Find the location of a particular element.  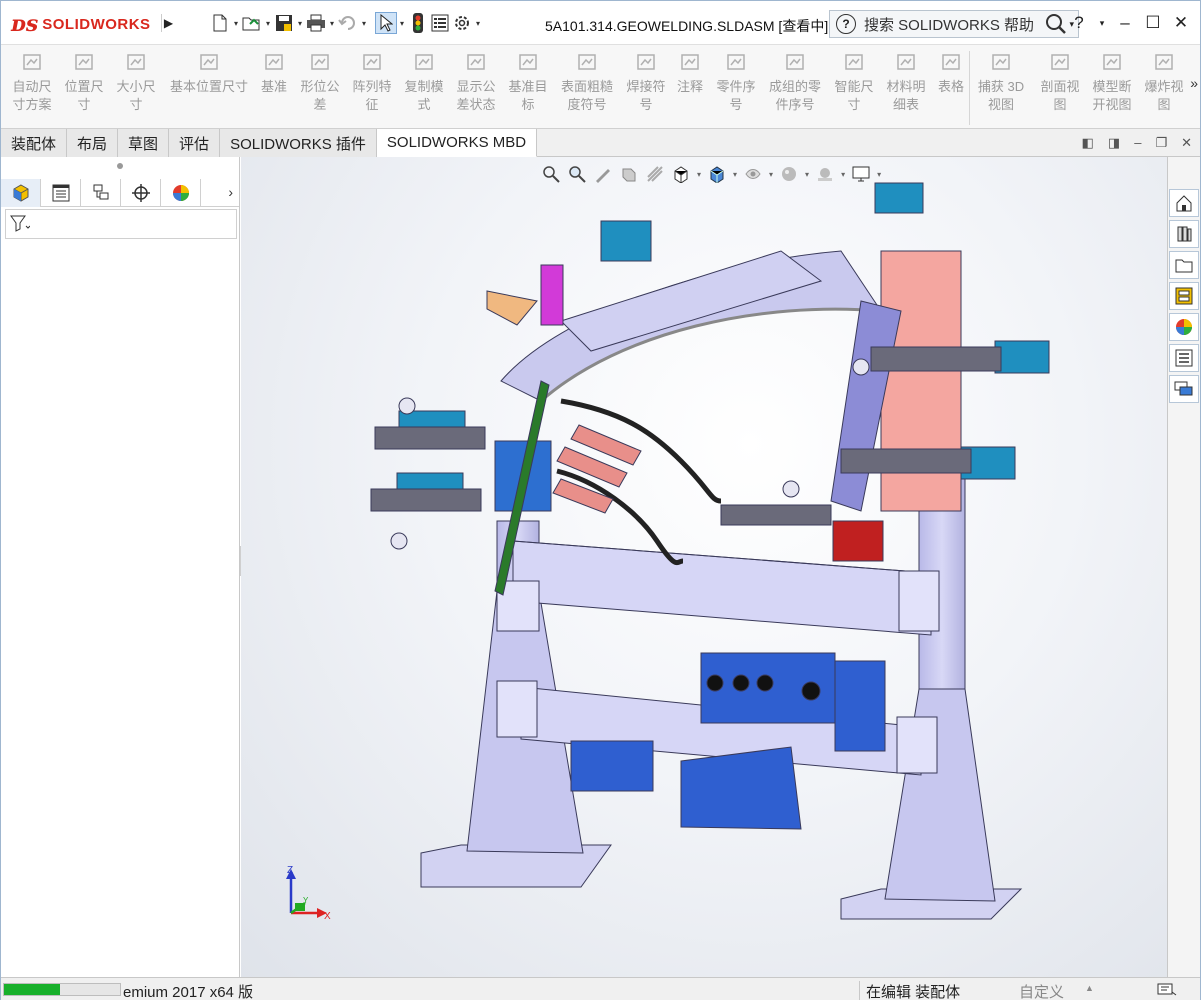

ribbon-balloon-button: 零件序号 is located at coordinates (736, 82).